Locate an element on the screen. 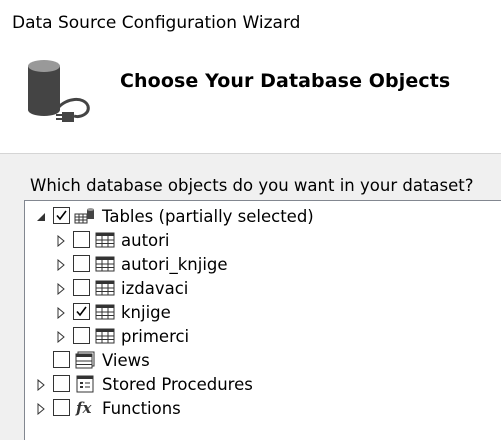 This screenshot has height=440, width=501. tree-node-table: primerci is located at coordinates (260, 336).